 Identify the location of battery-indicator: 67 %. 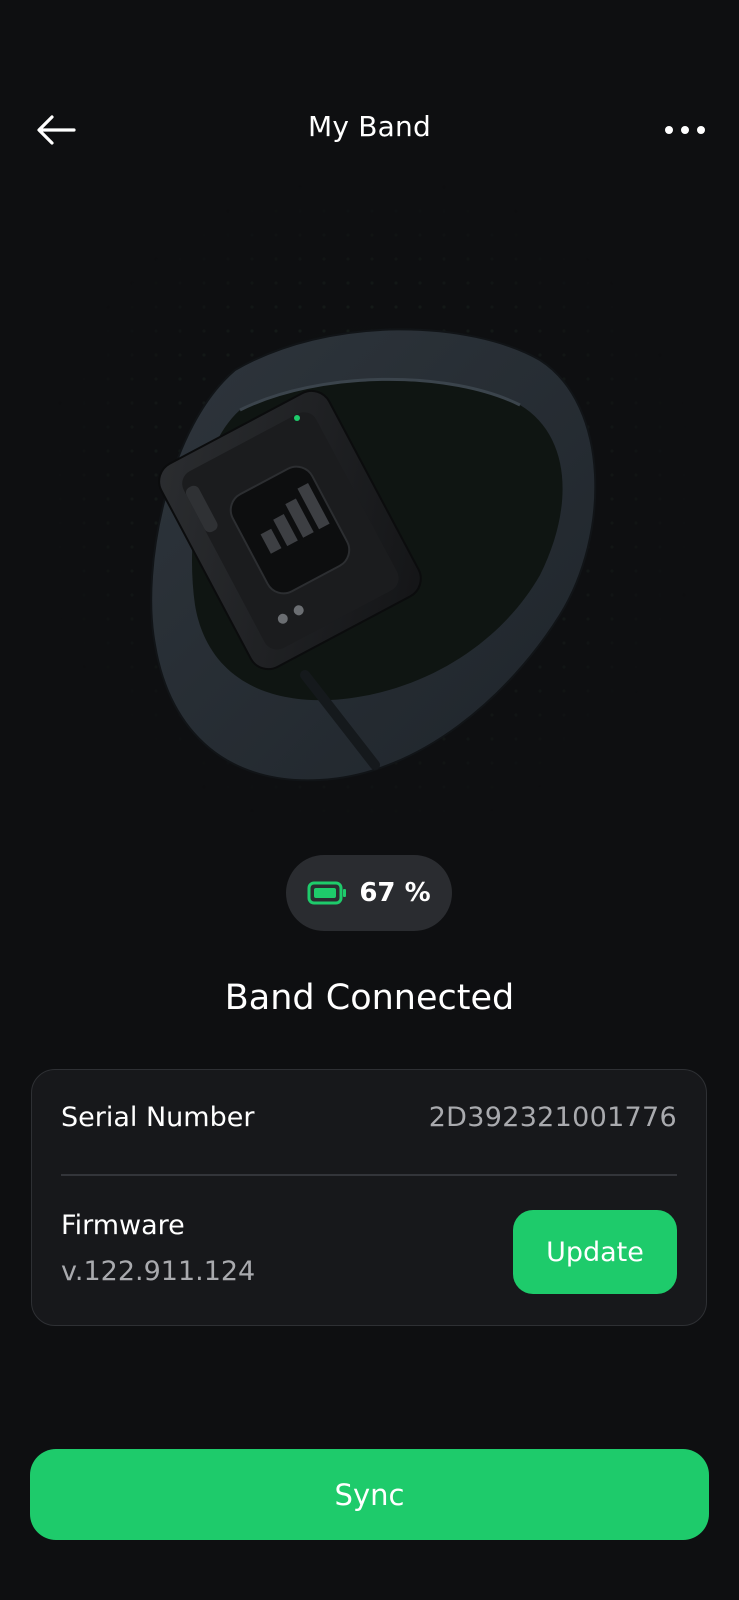
(369, 893).